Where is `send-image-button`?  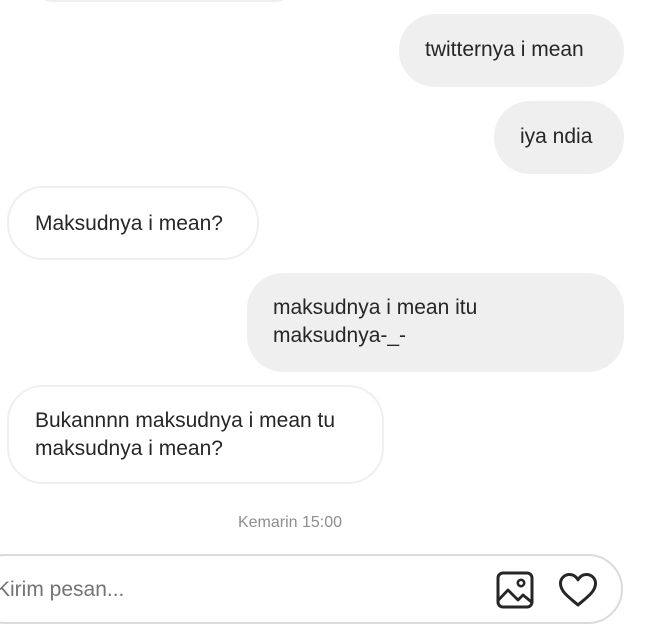
send-image-button is located at coordinates (515, 590).